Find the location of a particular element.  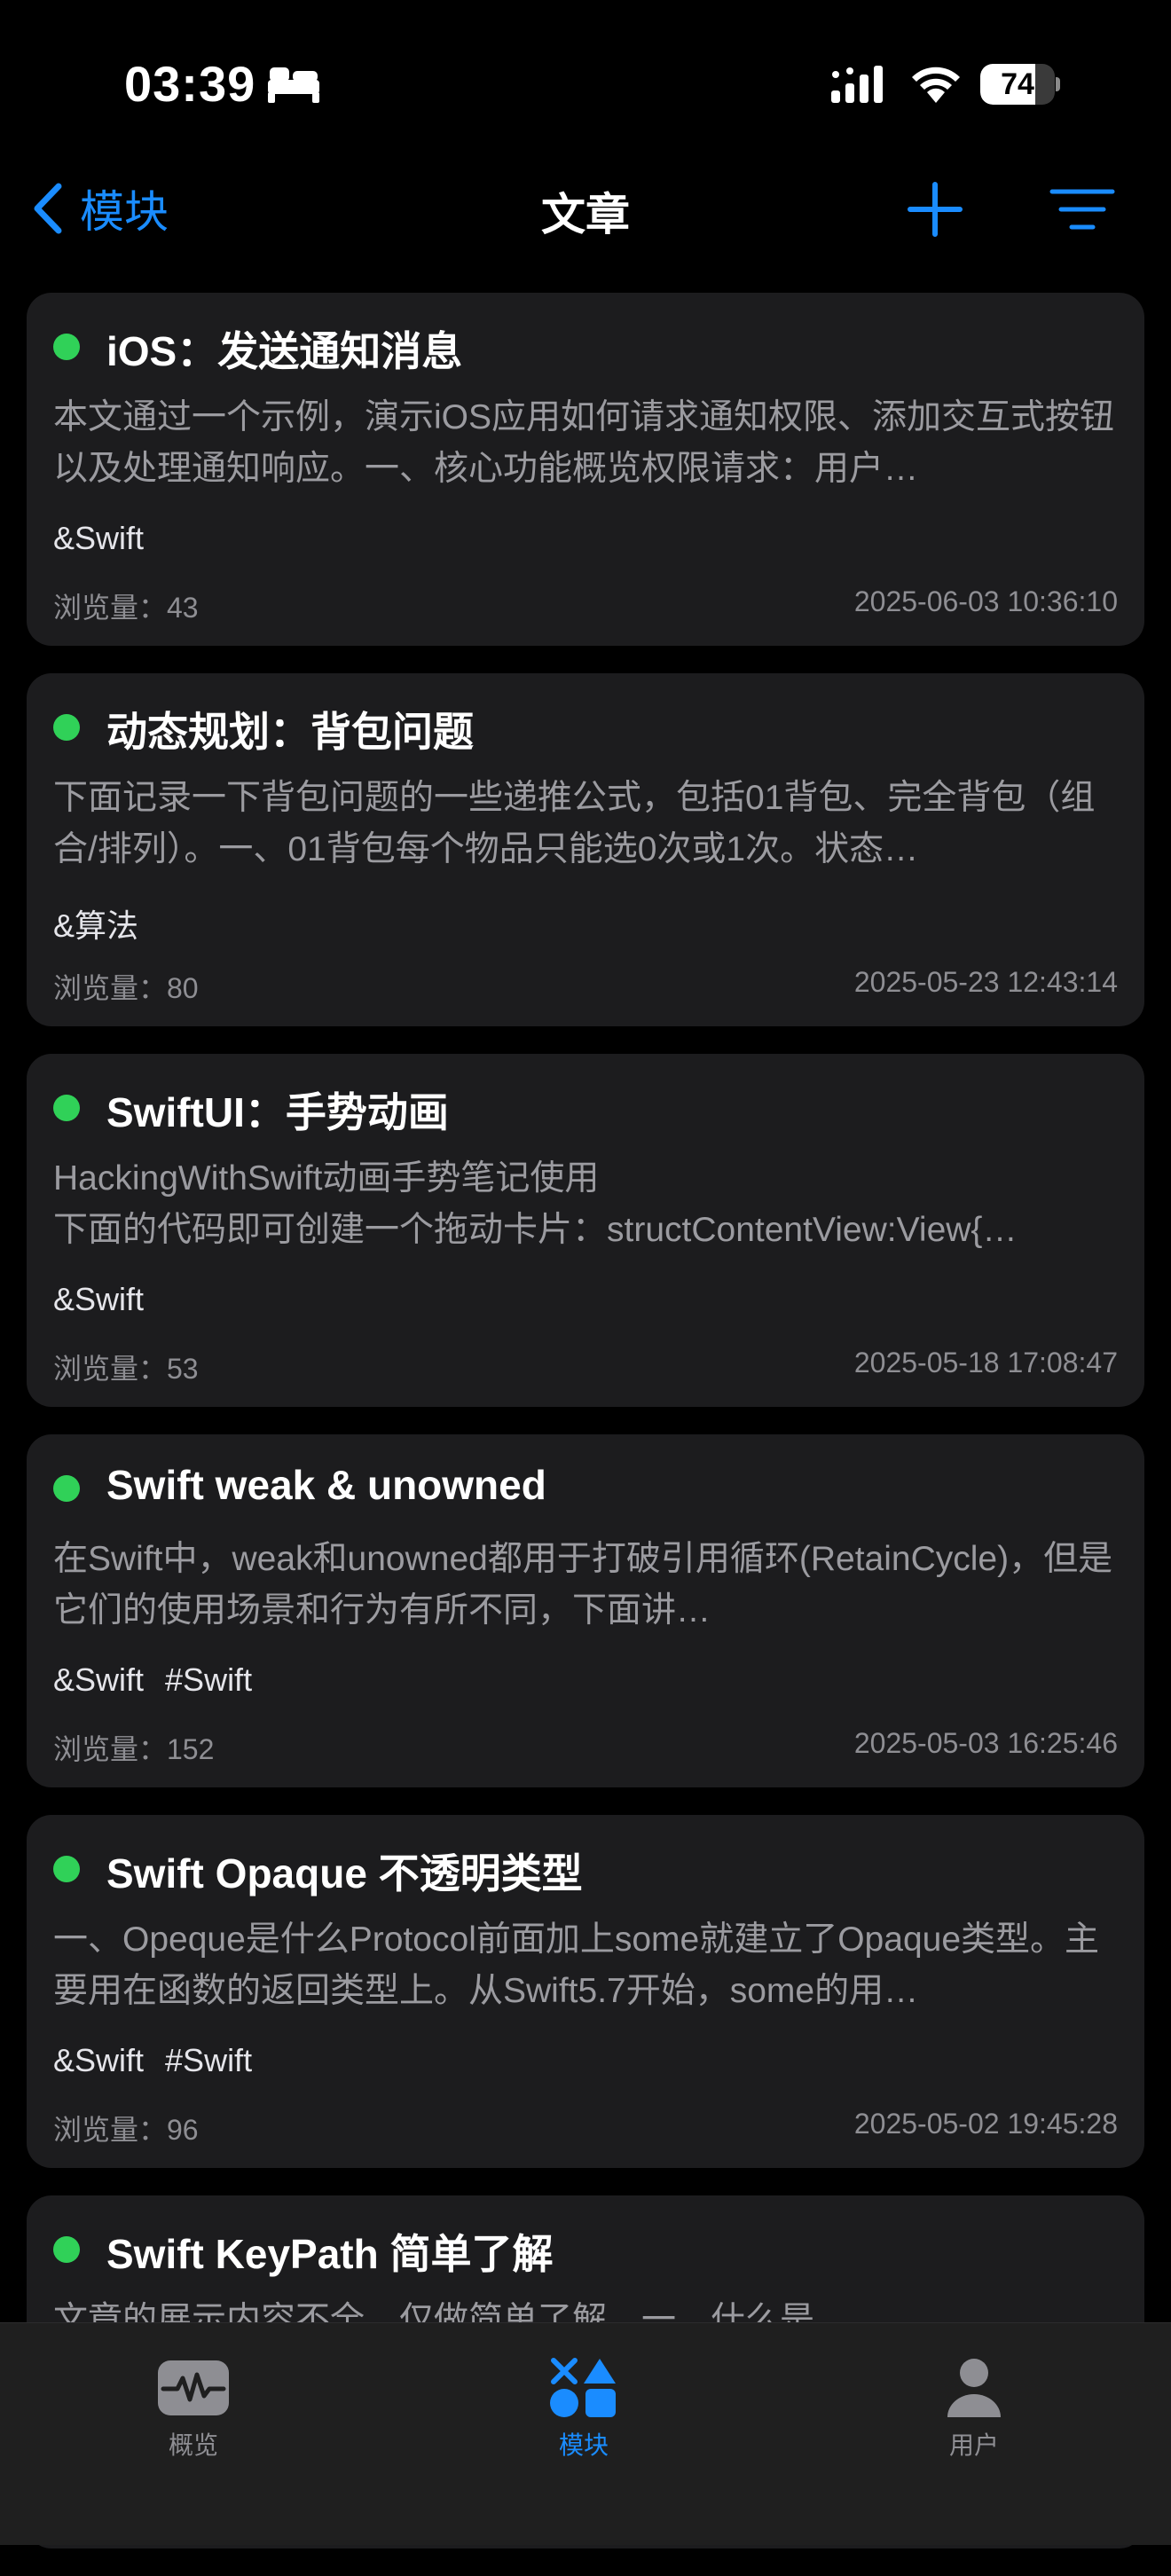

article-title: SwiftUI：手势动画 is located at coordinates (277, 1112).